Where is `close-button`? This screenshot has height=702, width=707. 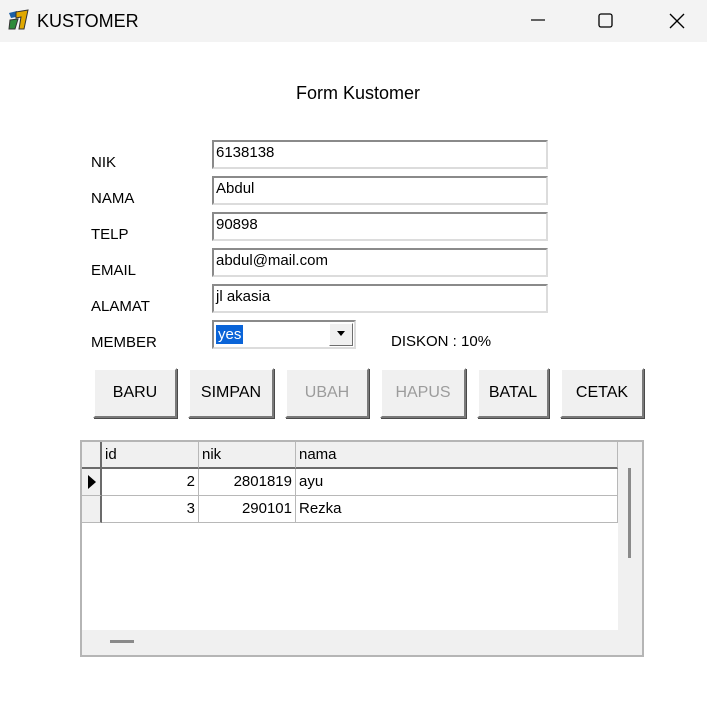 close-button is located at coordinates (677, 21).